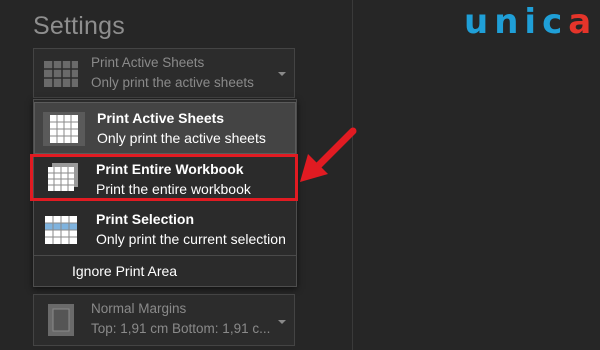  I want to click on menu-item-subtitle: Only print the active sheets, so click(181, 138).